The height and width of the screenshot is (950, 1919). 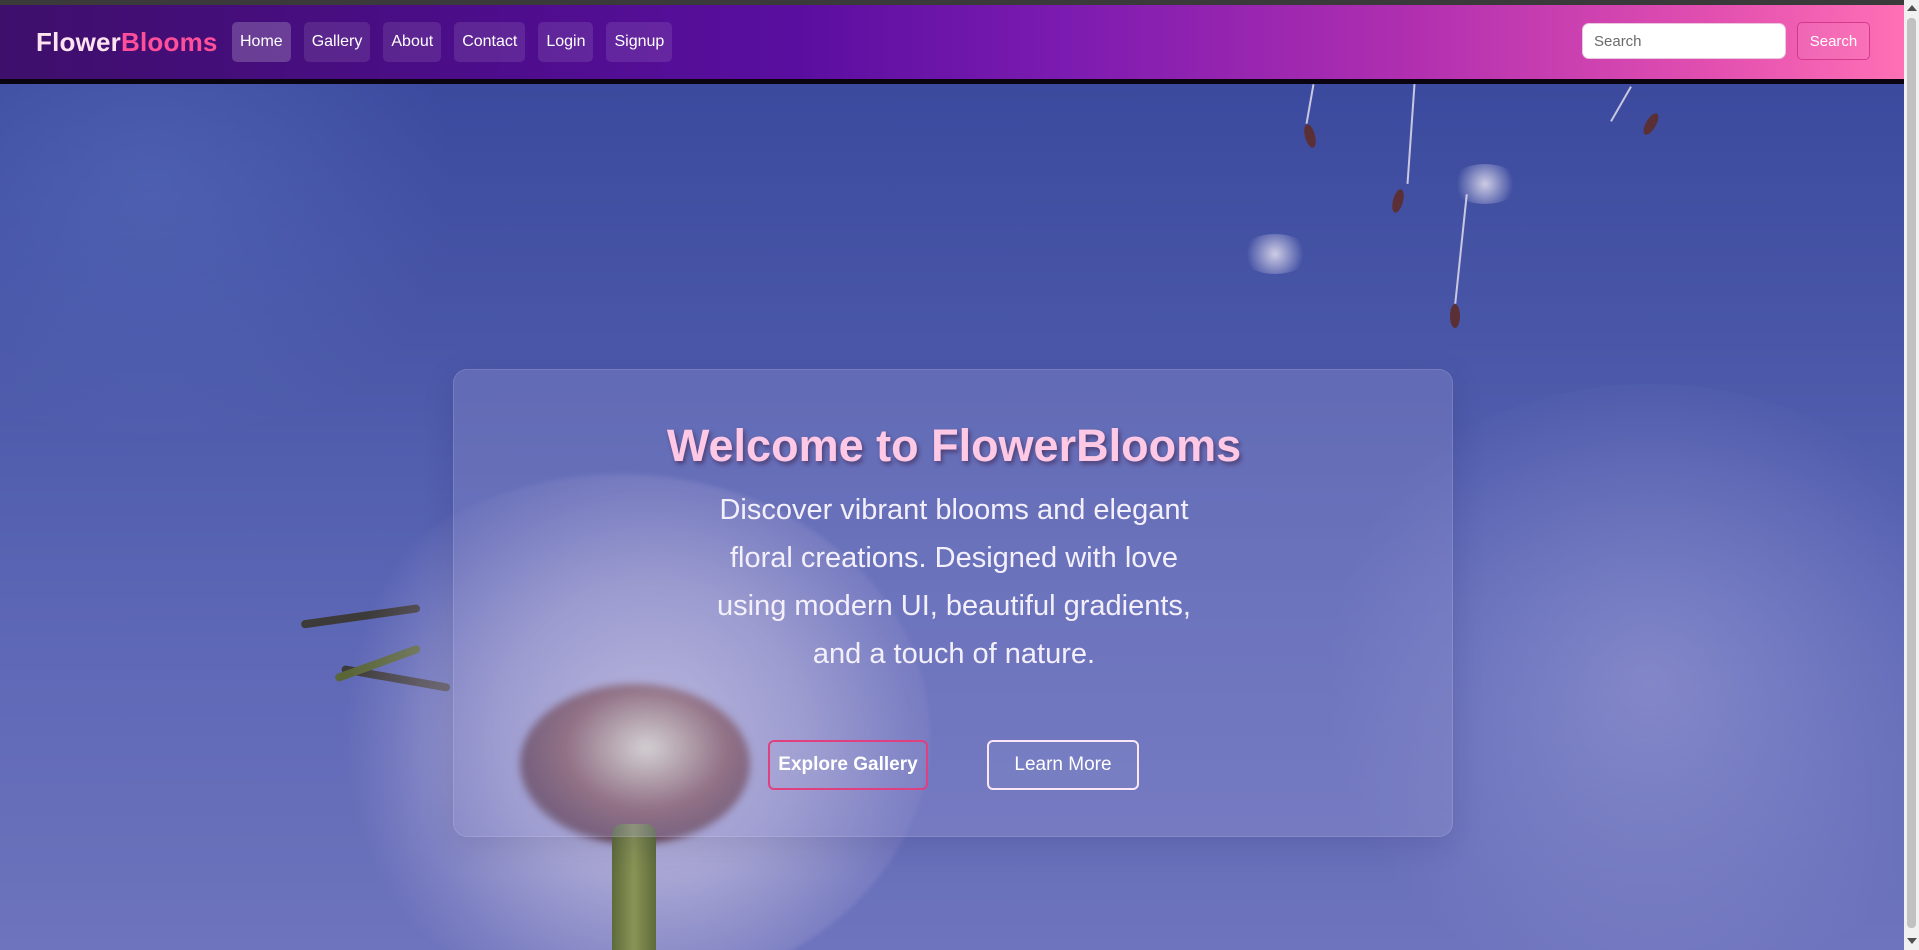 What do you see at coordinates (250, 259) in the screenshot?
I see `sky-shade` at bounding box center [250, 259].